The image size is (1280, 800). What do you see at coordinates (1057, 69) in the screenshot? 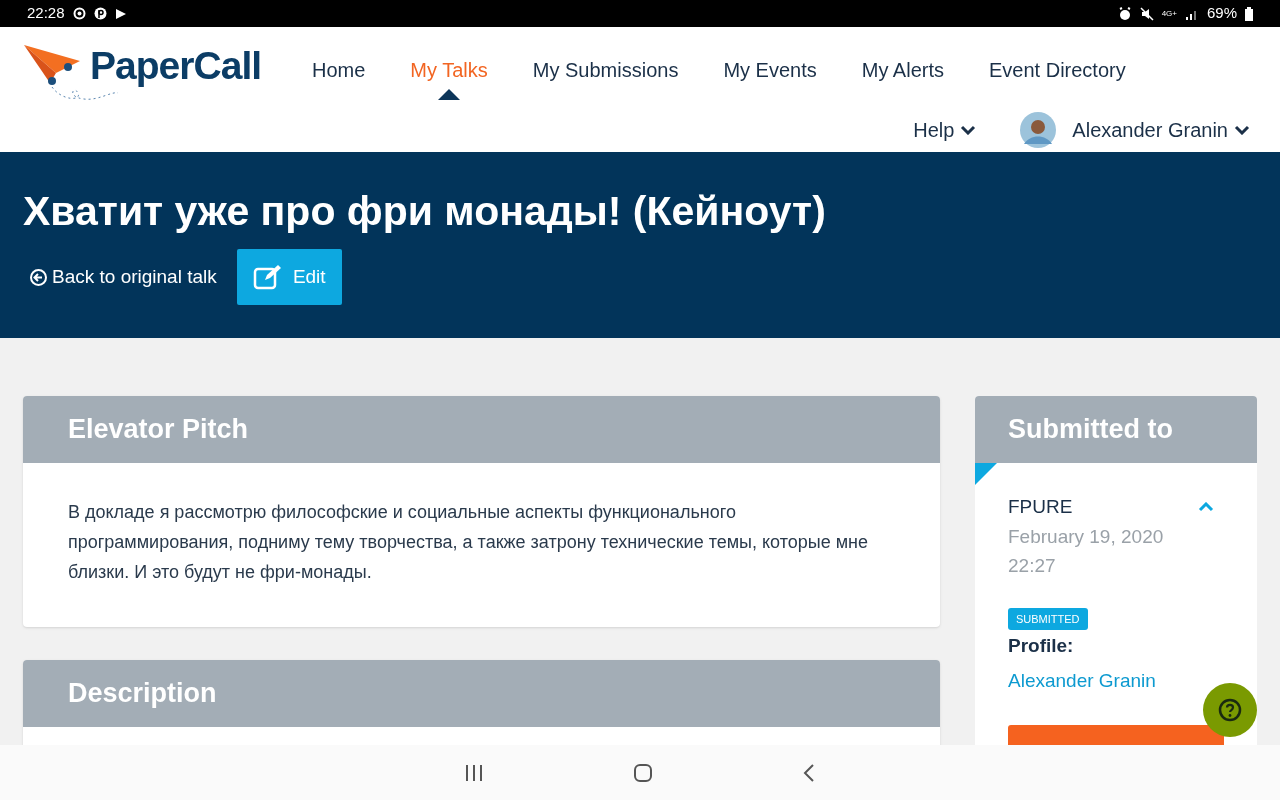
I see `nav-link: Event Directory` at bounding box center [1057, 69].